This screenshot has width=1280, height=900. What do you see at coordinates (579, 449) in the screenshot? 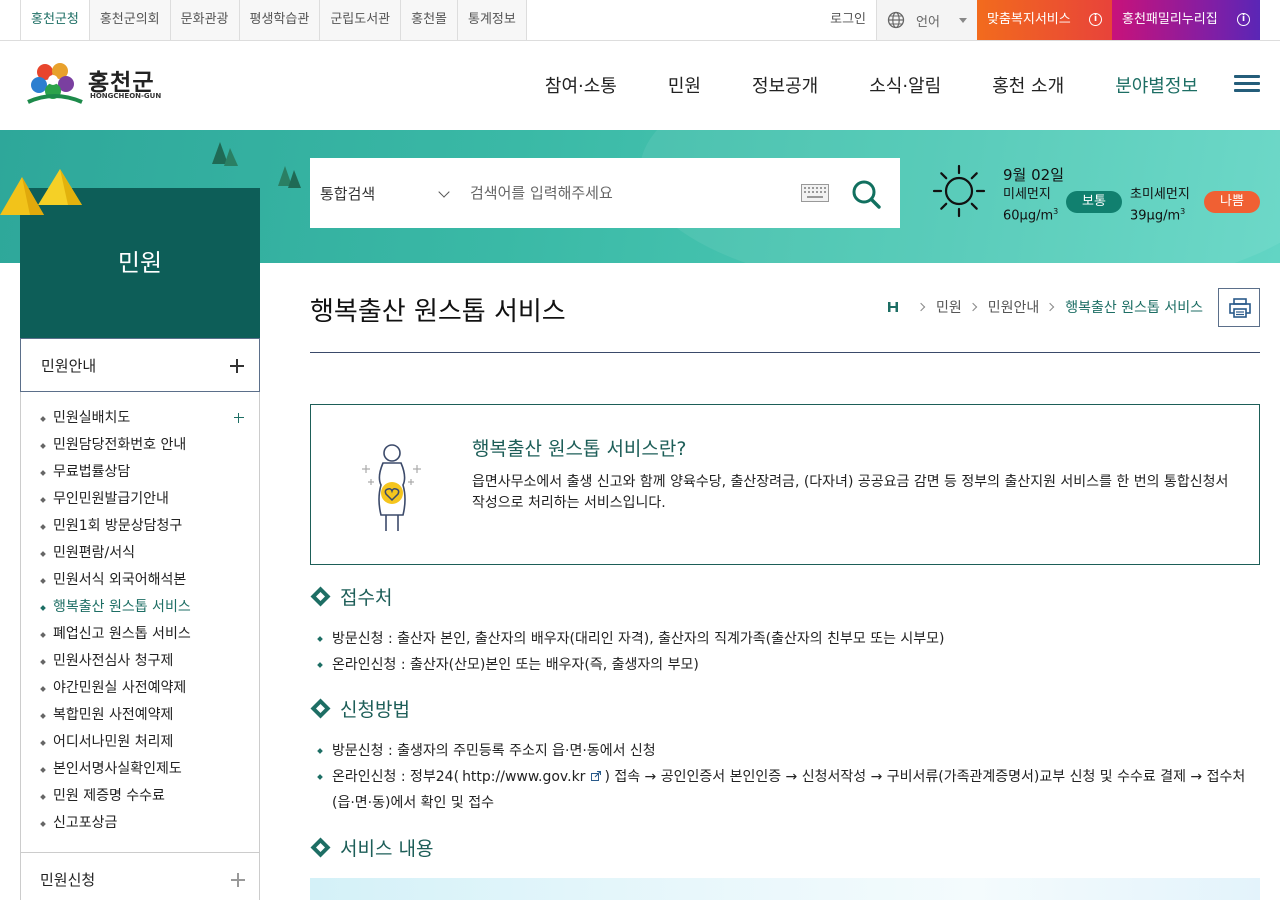
I see `intro-title: 행복출산 원스톱 서비스란?` at bounding box center [579, 449].